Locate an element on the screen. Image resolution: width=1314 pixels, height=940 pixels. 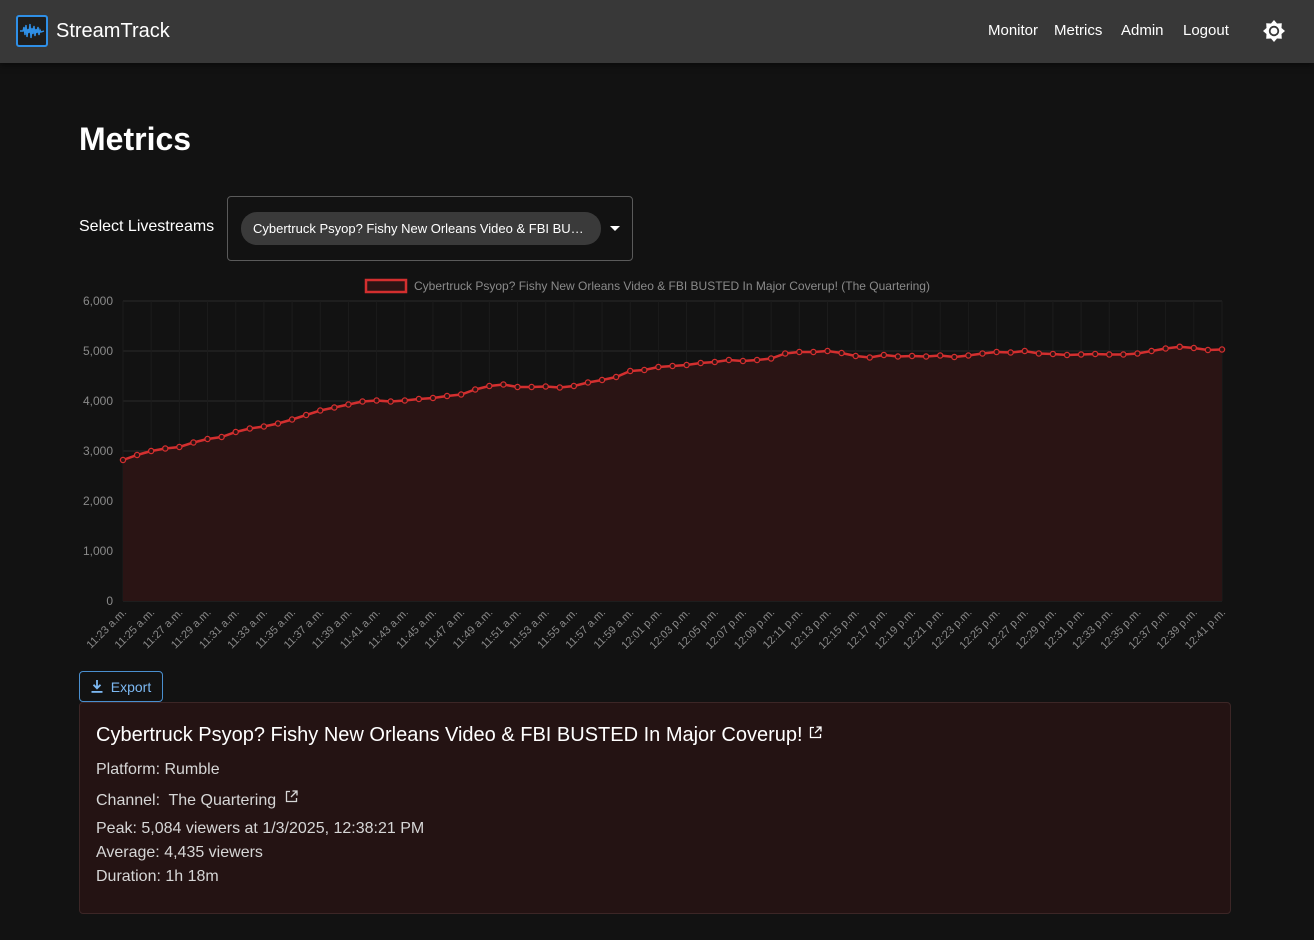
brightness-icon is located at coordinates (1274, 31).